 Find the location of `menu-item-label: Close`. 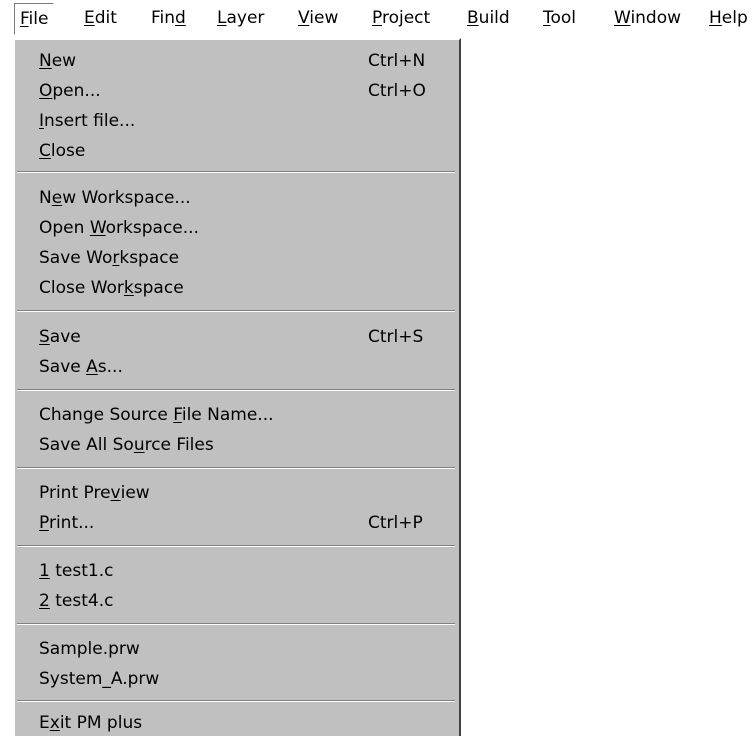

menu-item-label: Close is located at coordinates (62, 151).